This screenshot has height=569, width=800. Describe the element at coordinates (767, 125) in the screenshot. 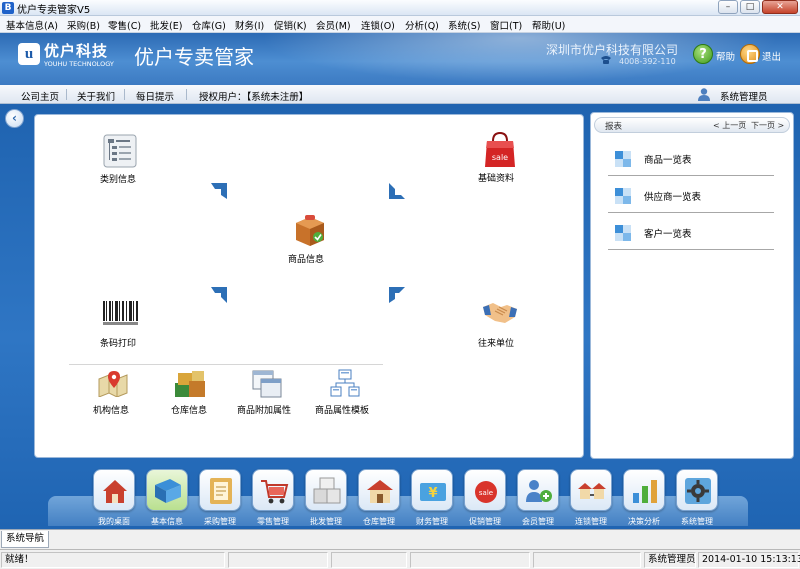

I see `report-next-page: 下一页 >` at that location.